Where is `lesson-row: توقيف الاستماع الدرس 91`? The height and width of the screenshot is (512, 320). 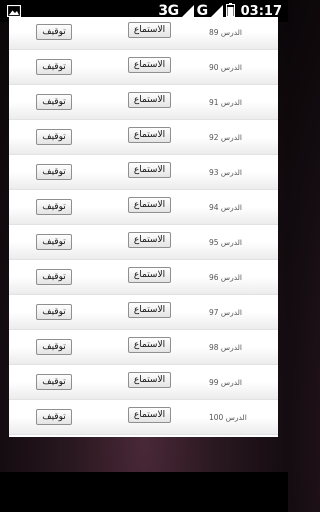 lesson-row: توقيف الاستماع الدرس 91 is located at coordinates (143, 102).